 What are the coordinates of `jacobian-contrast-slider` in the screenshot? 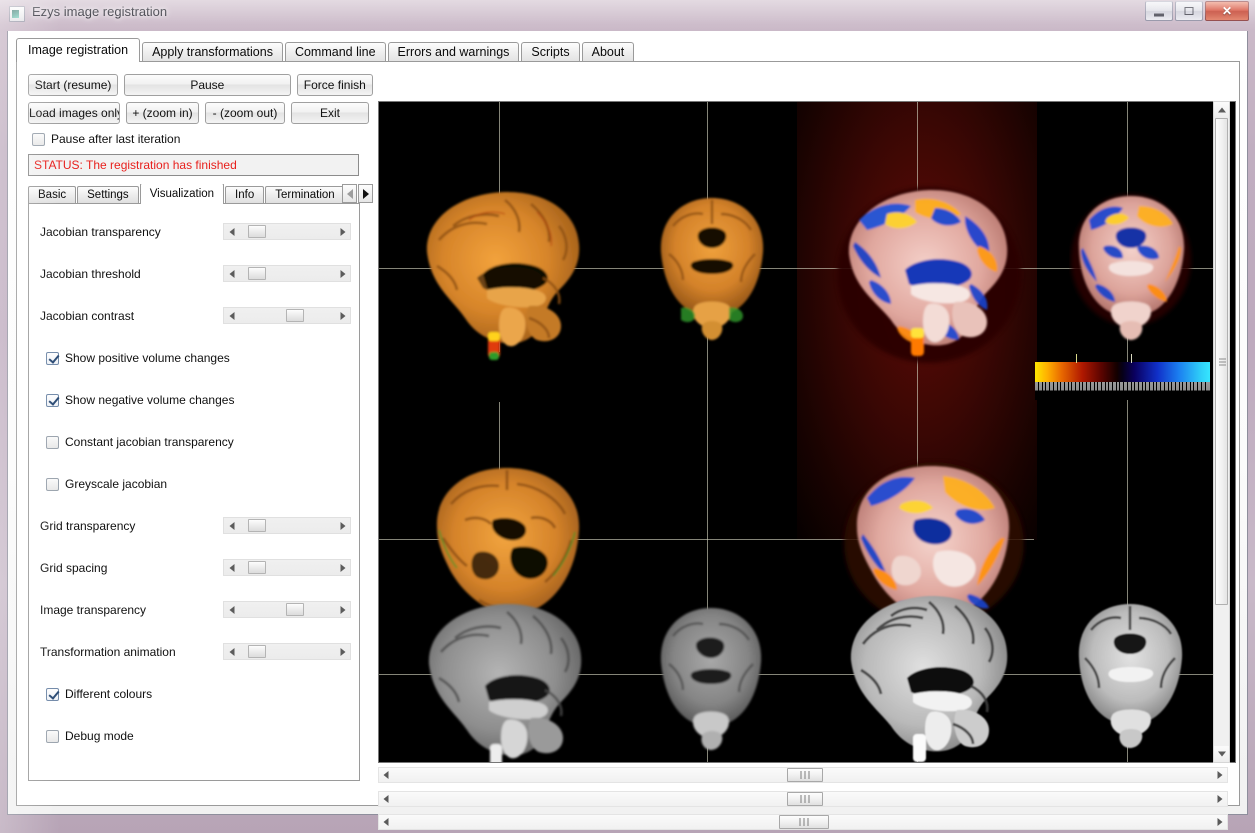 It's located at (287, 315).